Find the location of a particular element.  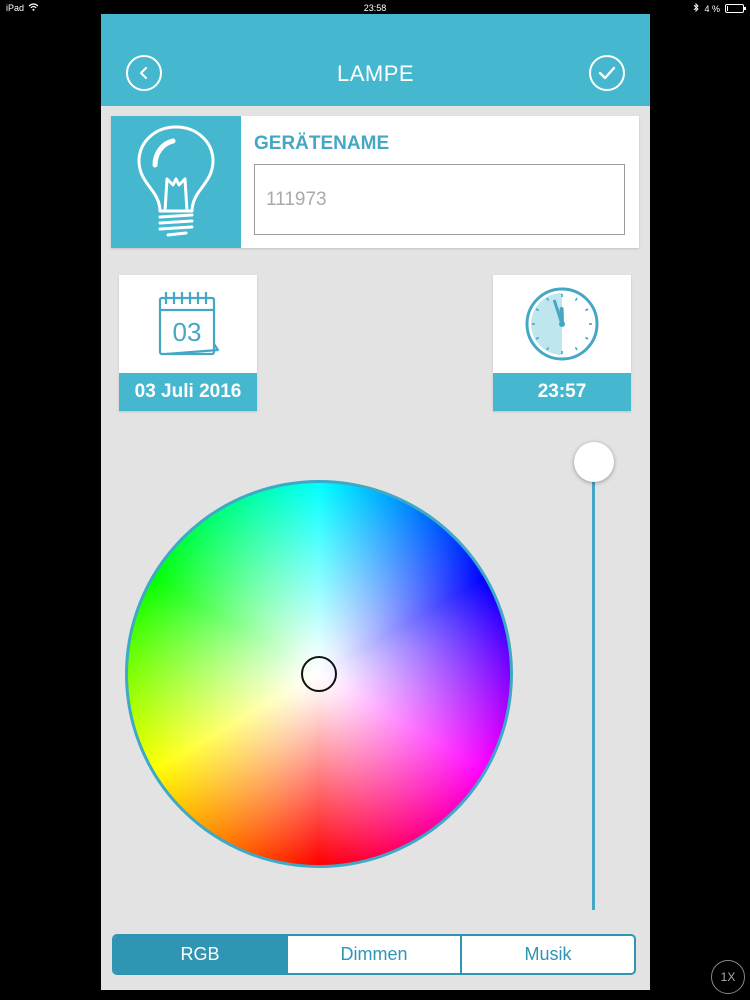

tab-musik: Musik is located at coordinates (547, 954).